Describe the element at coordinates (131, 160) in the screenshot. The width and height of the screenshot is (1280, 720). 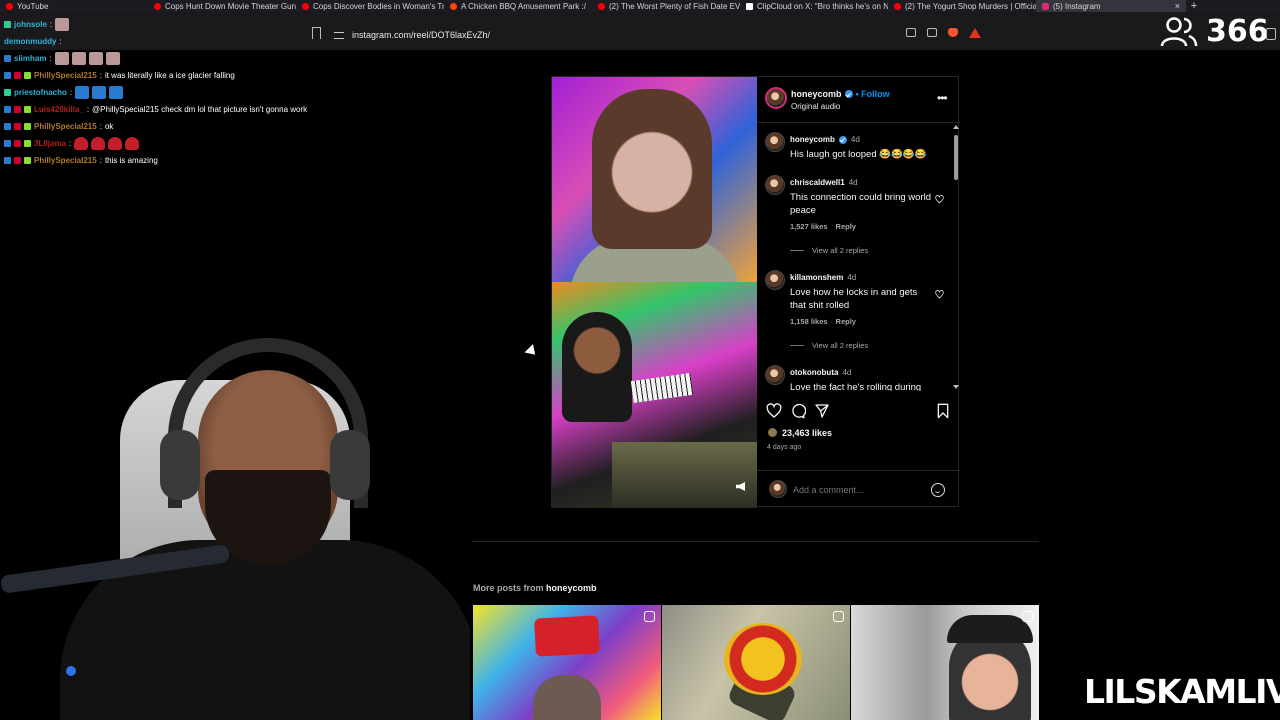
I see `chat-text: this is amazing` at that location.